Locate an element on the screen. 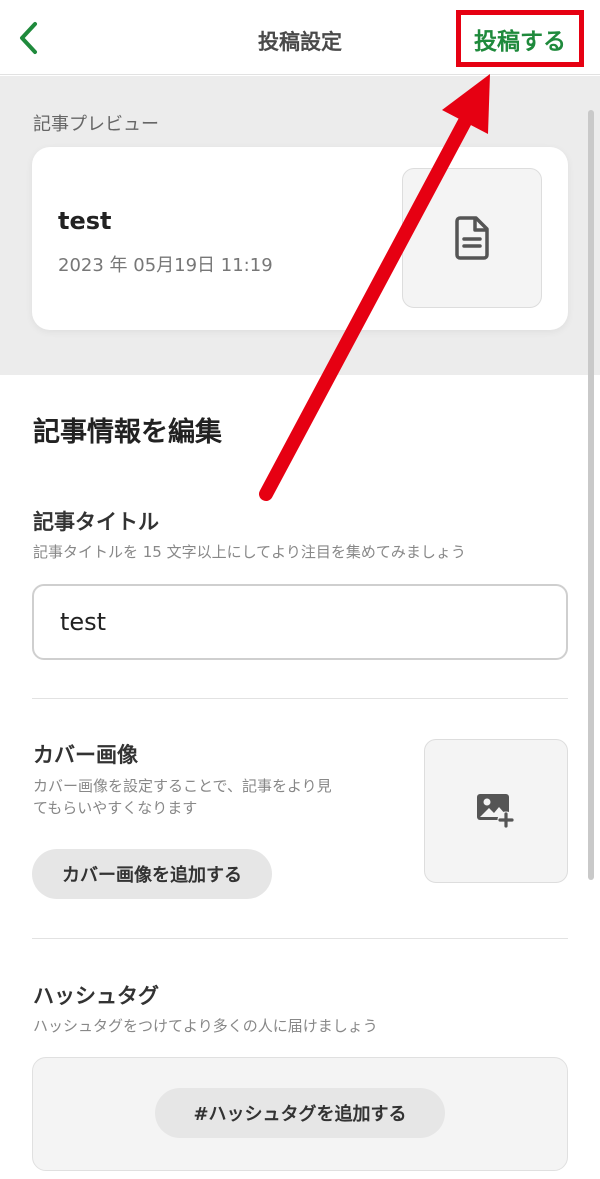 The image size is (600, 1179). preview-article-date: 2023 年 05月19日 11:19 is located at coordinates (165, 265).